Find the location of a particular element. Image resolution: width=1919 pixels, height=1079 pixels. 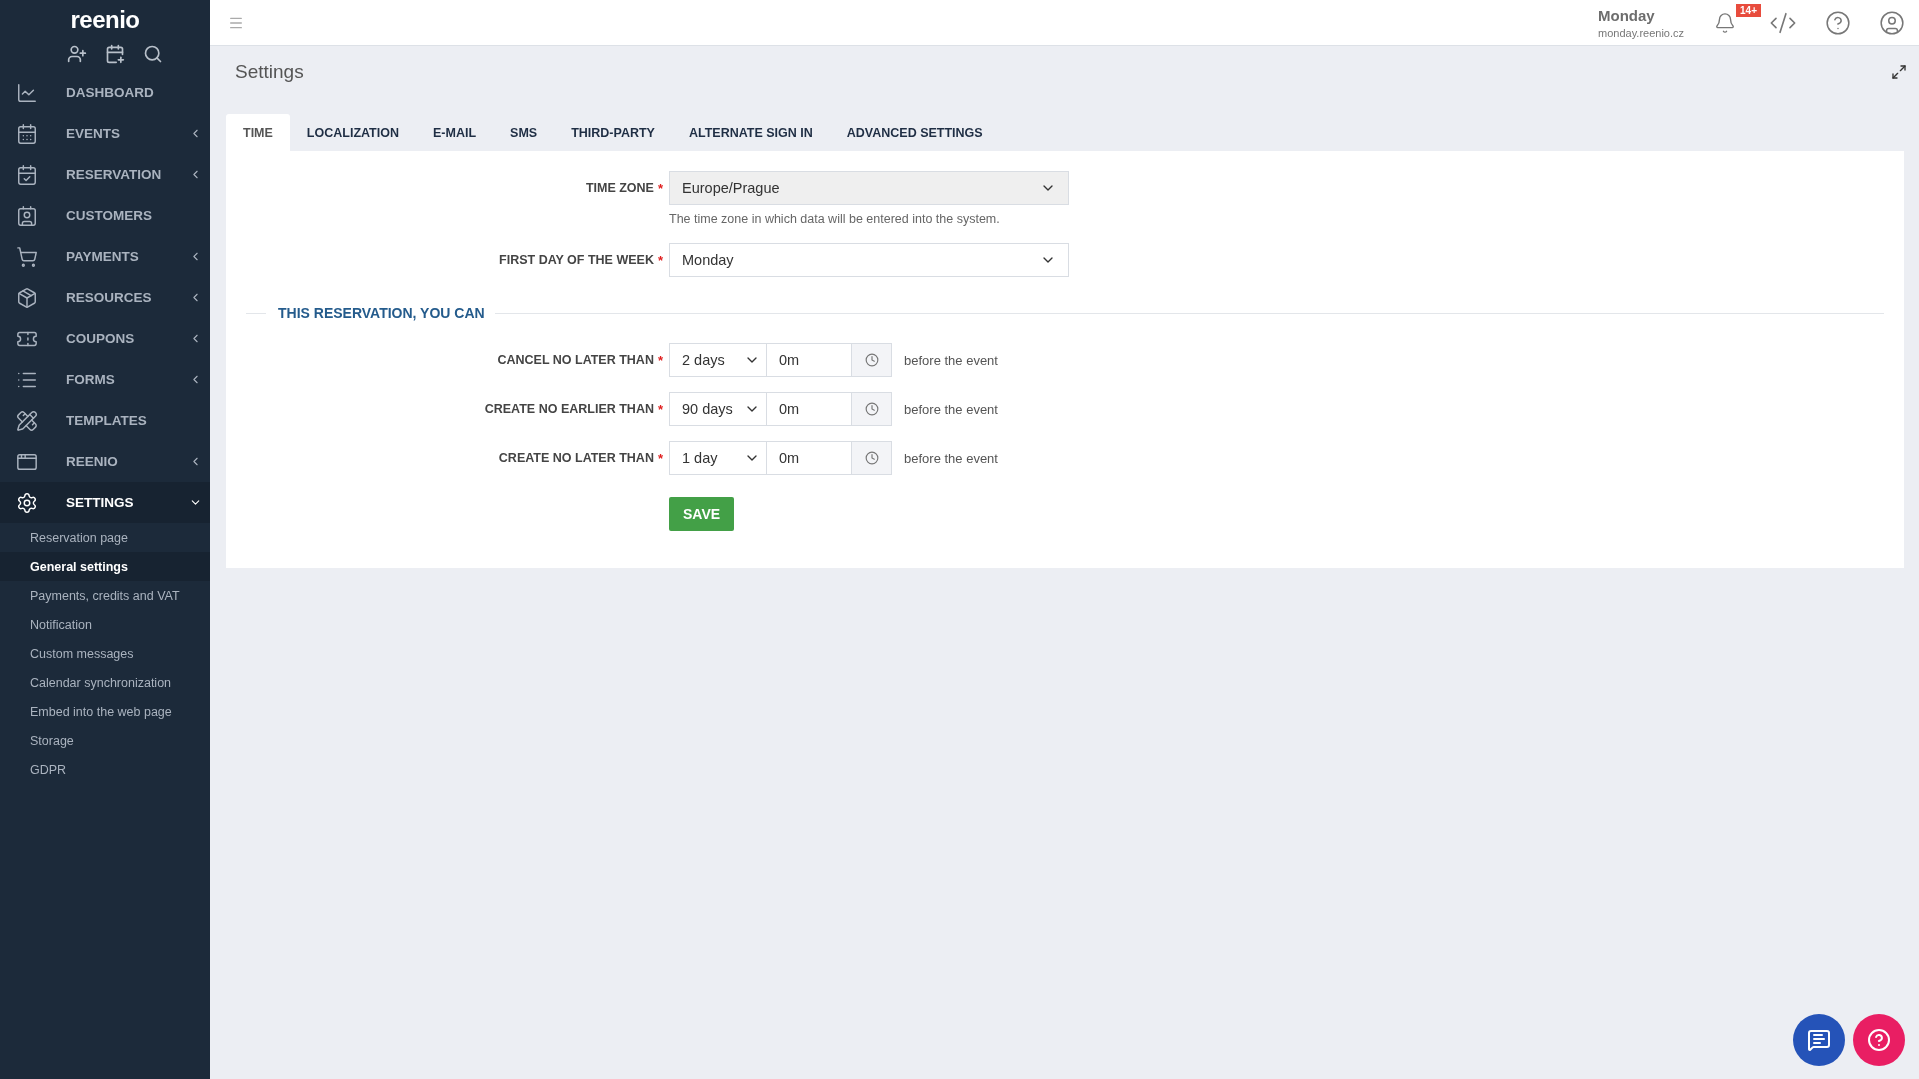

page-title: Settings is located at coordinates (270, 71).